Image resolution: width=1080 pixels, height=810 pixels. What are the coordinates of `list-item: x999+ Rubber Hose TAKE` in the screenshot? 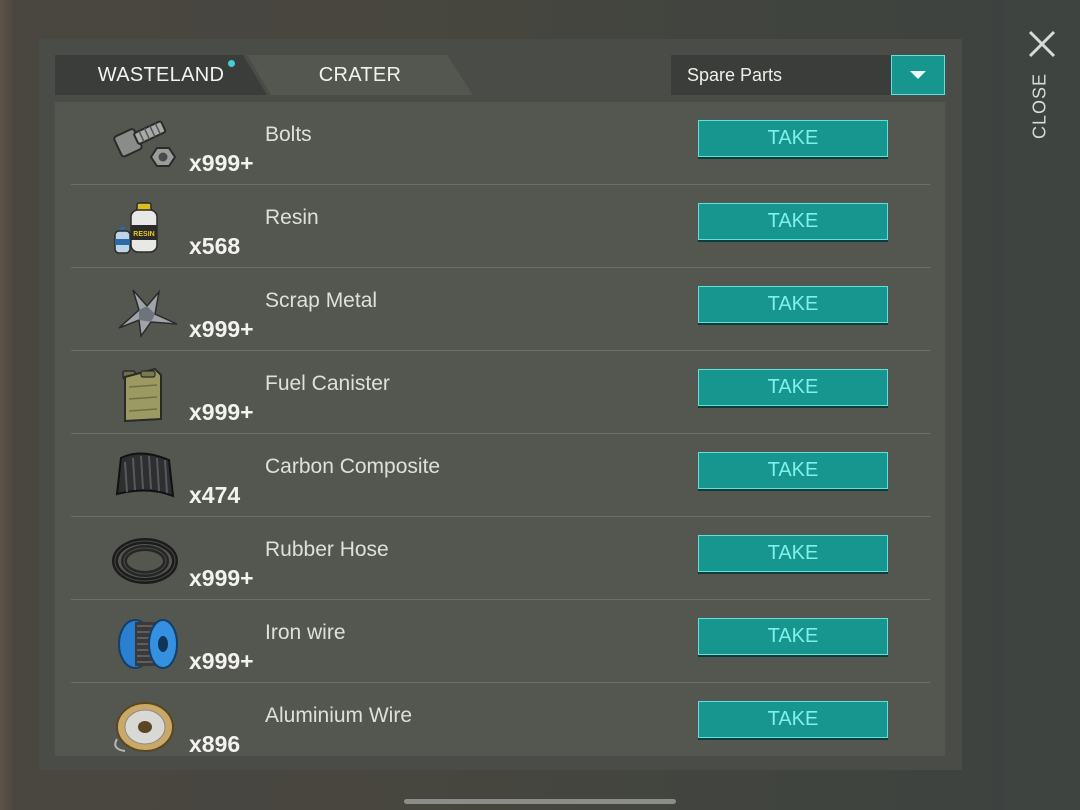 It's located at (500, 558).